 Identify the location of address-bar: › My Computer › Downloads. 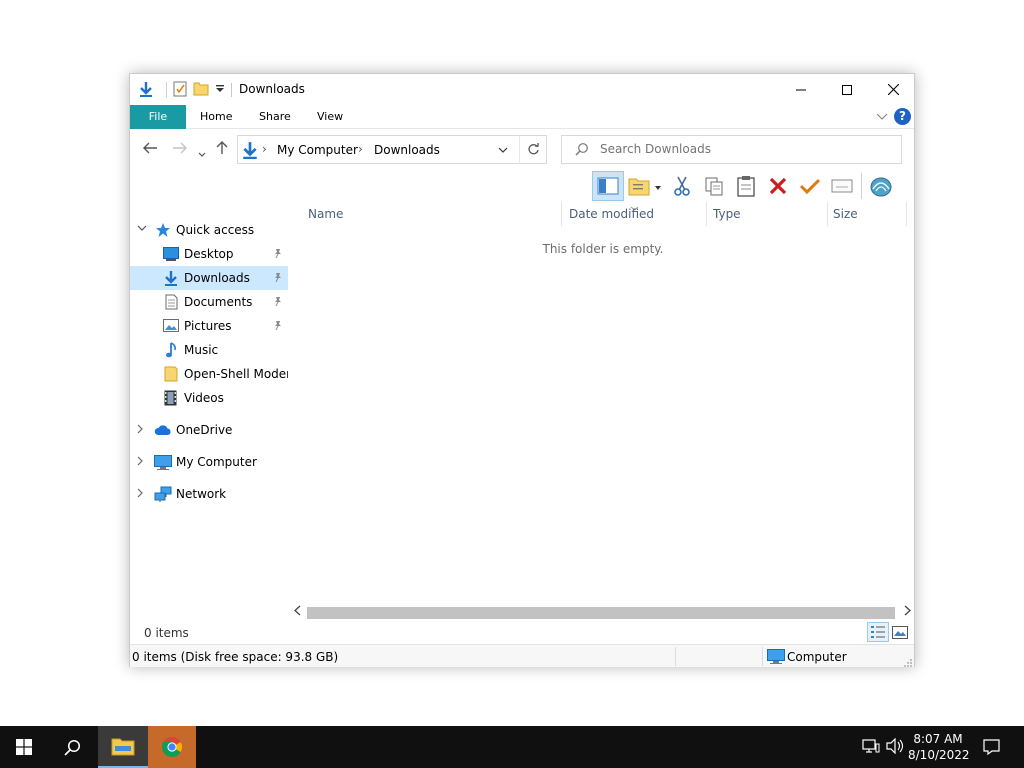
(392, 149).